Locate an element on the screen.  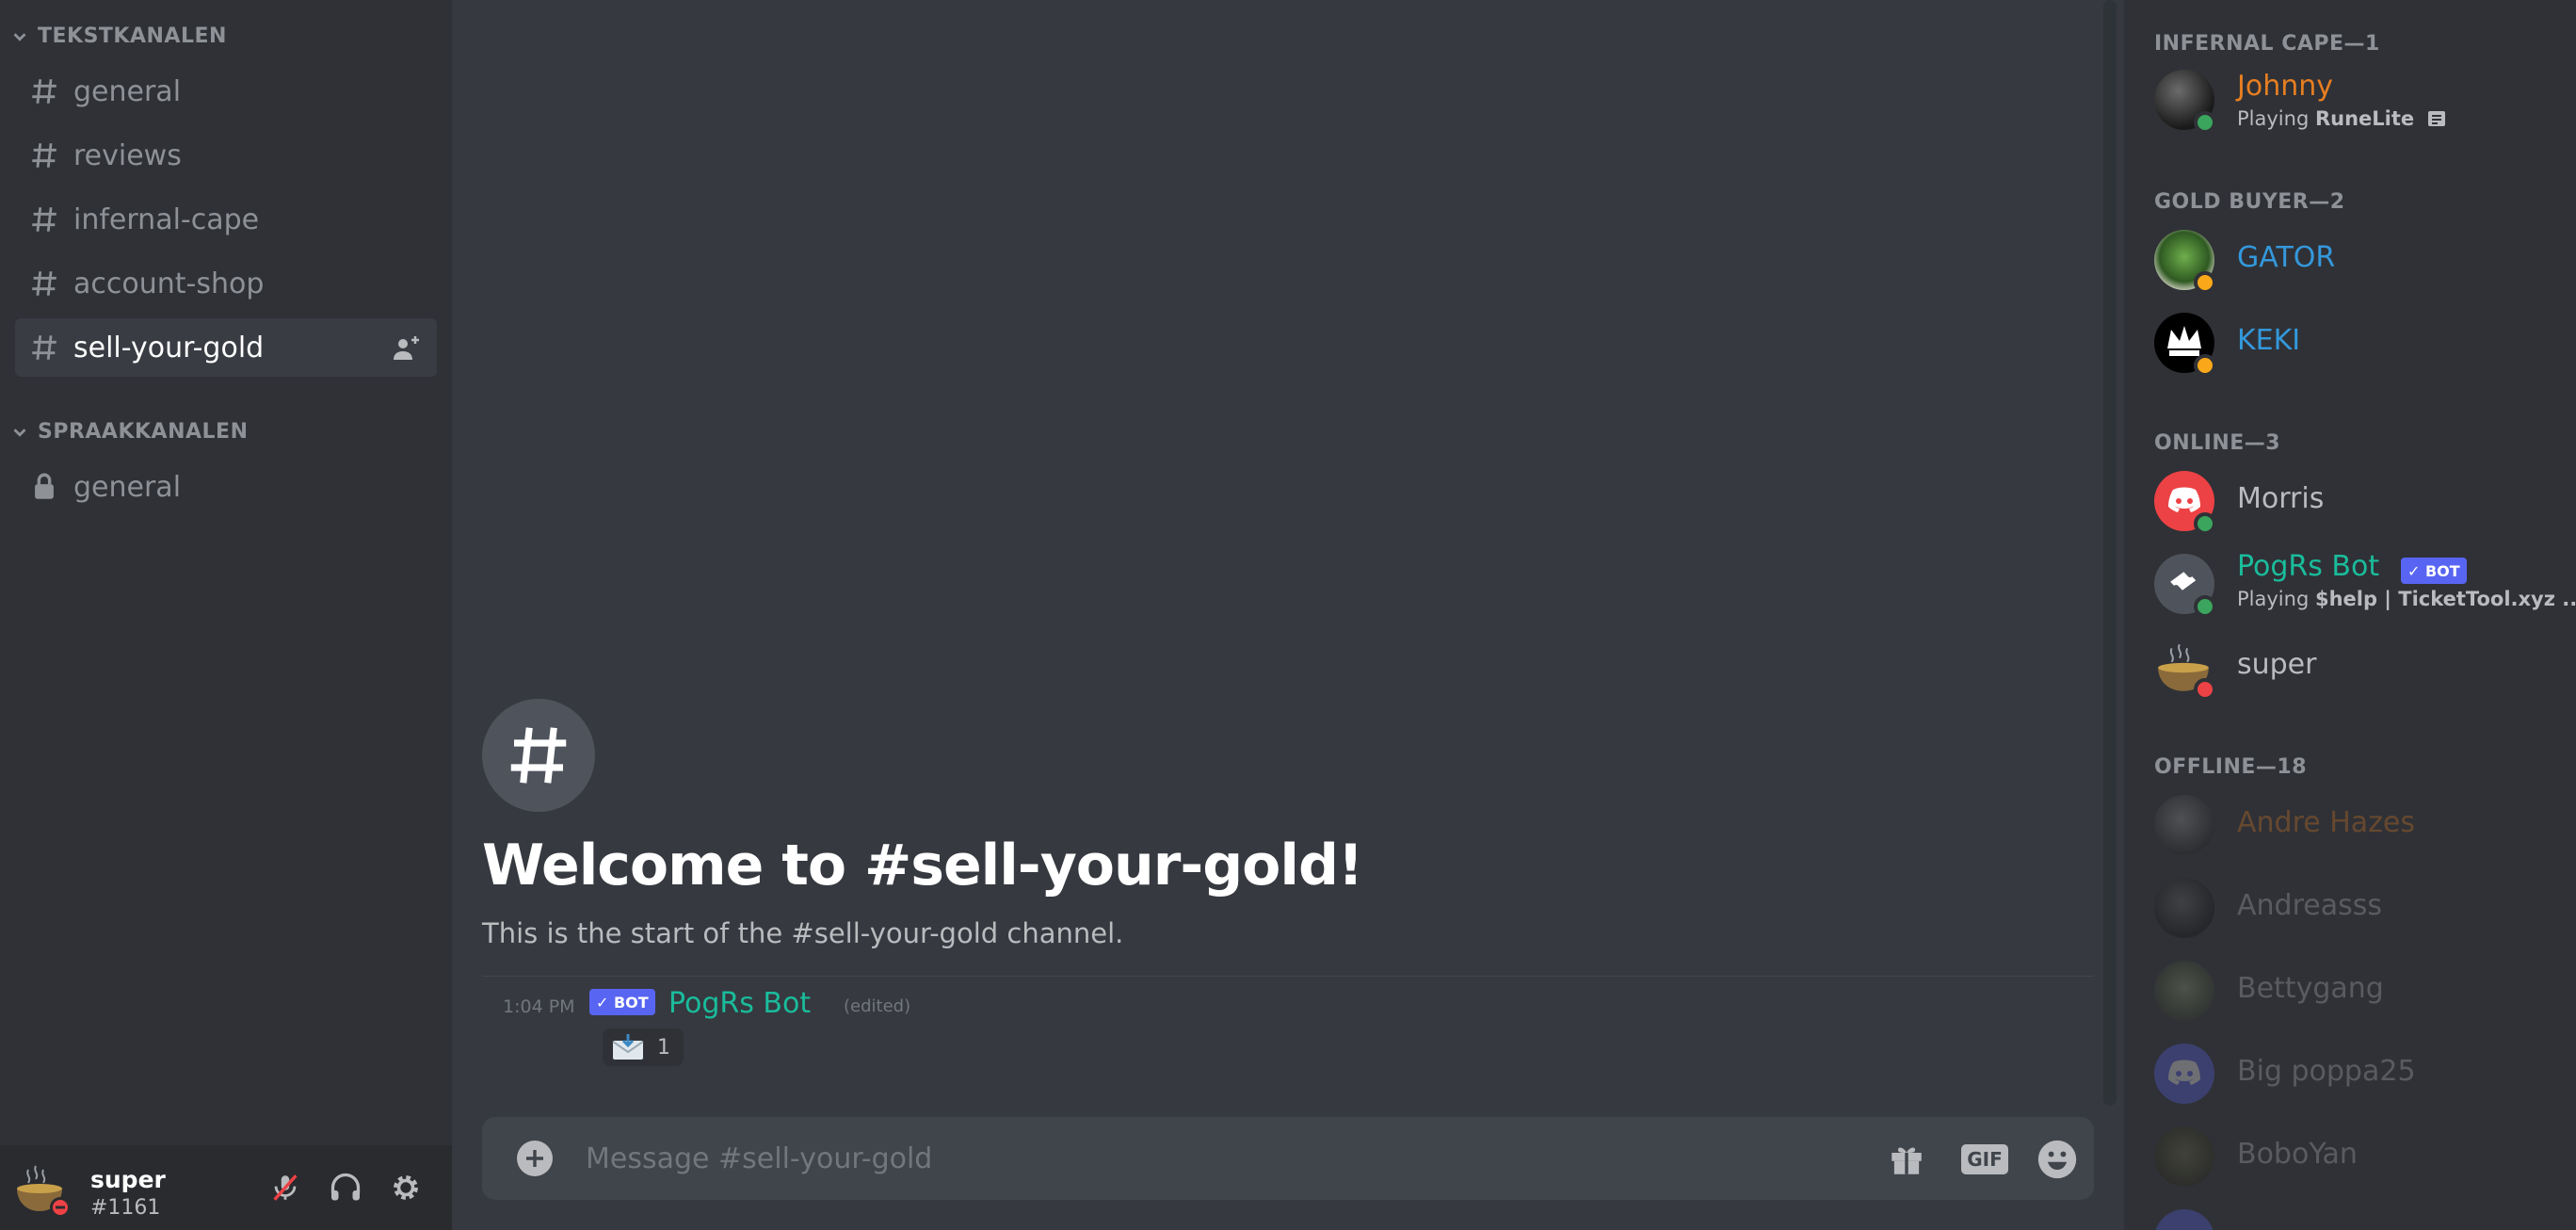
gear-icon is located at coordinates (406, 1187).